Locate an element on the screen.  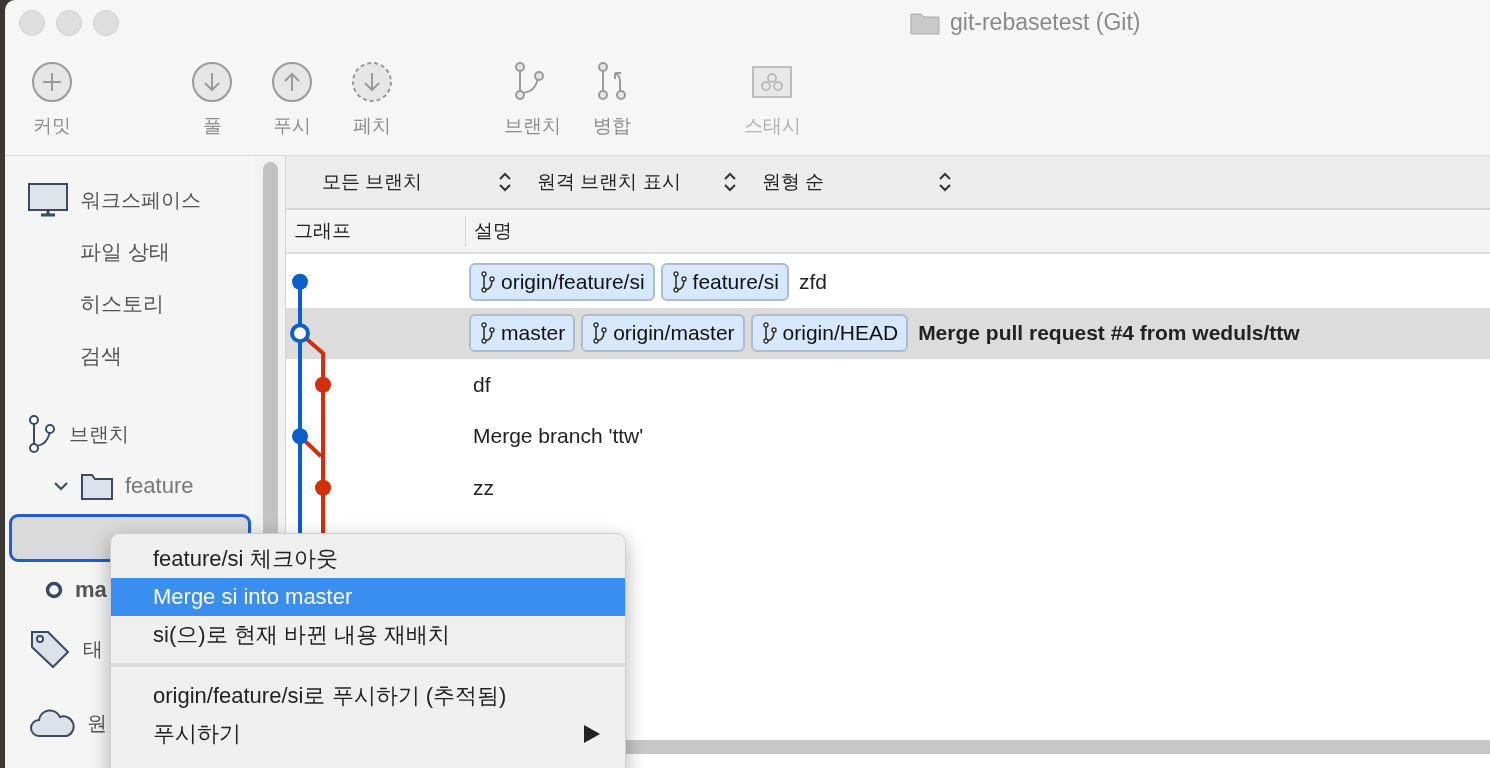
folder-label: feature is located at coordinates (159, 486).